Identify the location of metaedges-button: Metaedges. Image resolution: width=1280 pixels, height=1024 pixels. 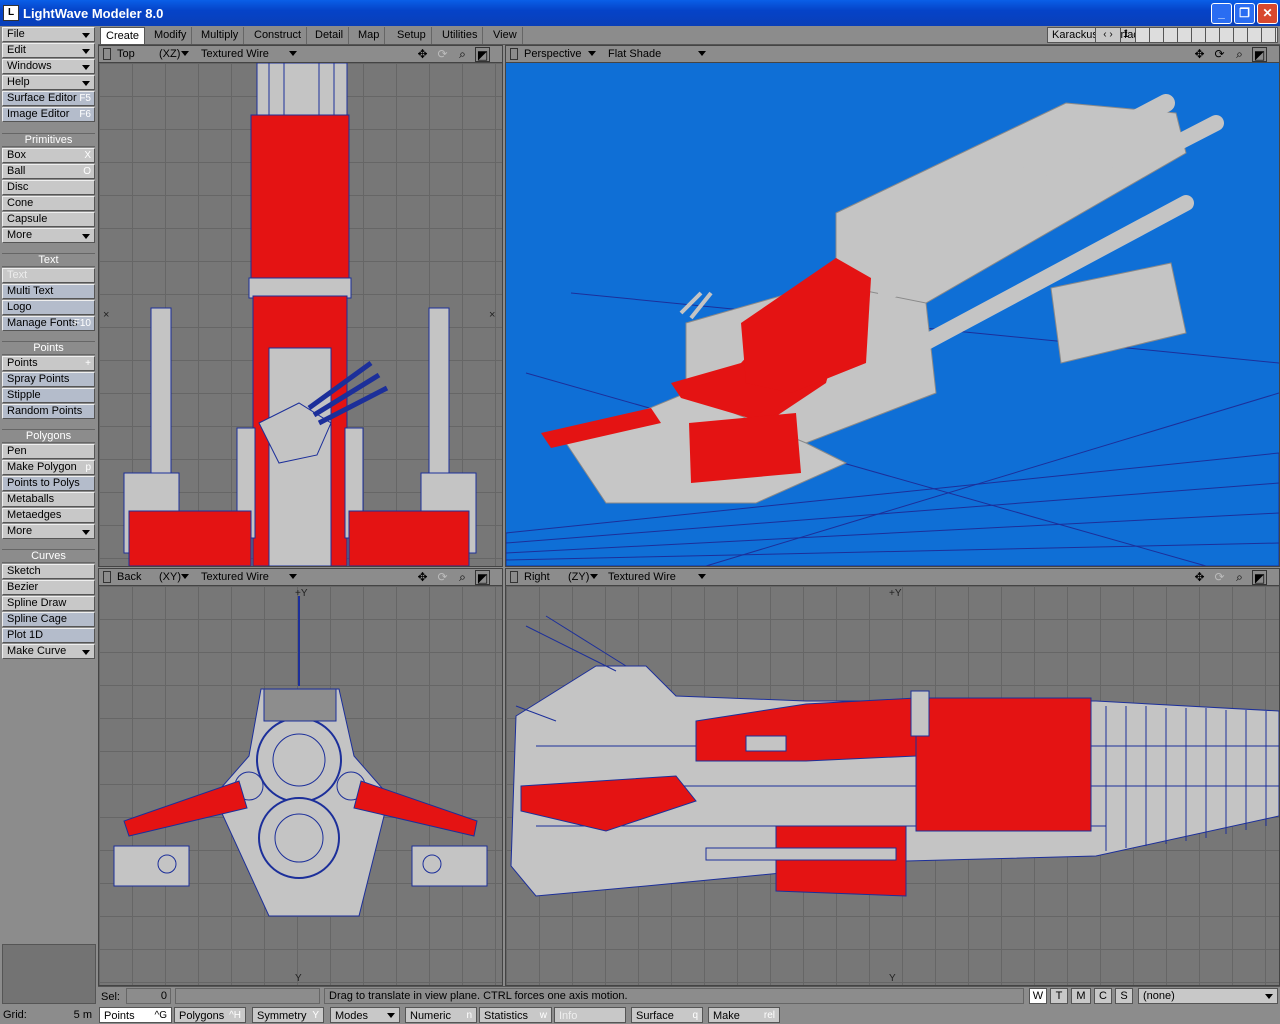
(48, 515).